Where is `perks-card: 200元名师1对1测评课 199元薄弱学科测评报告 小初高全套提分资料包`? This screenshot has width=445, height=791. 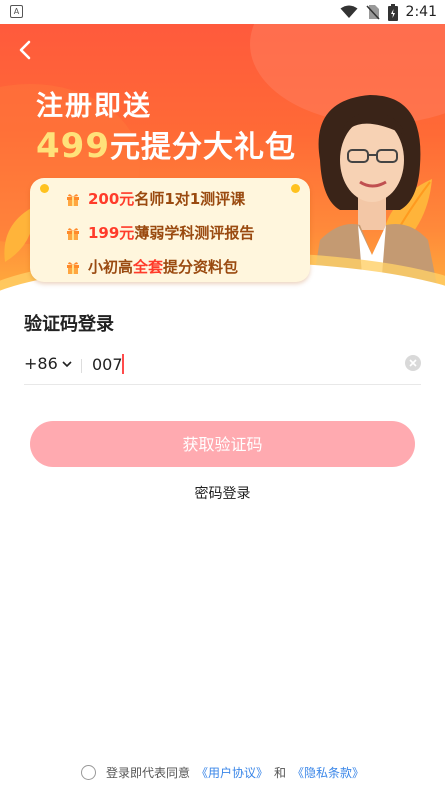 perks-card: 200元名师1对1测评课 199元薄弱学科测评报告 小初高全套提分资料包 is located at coordinates (170, 230).